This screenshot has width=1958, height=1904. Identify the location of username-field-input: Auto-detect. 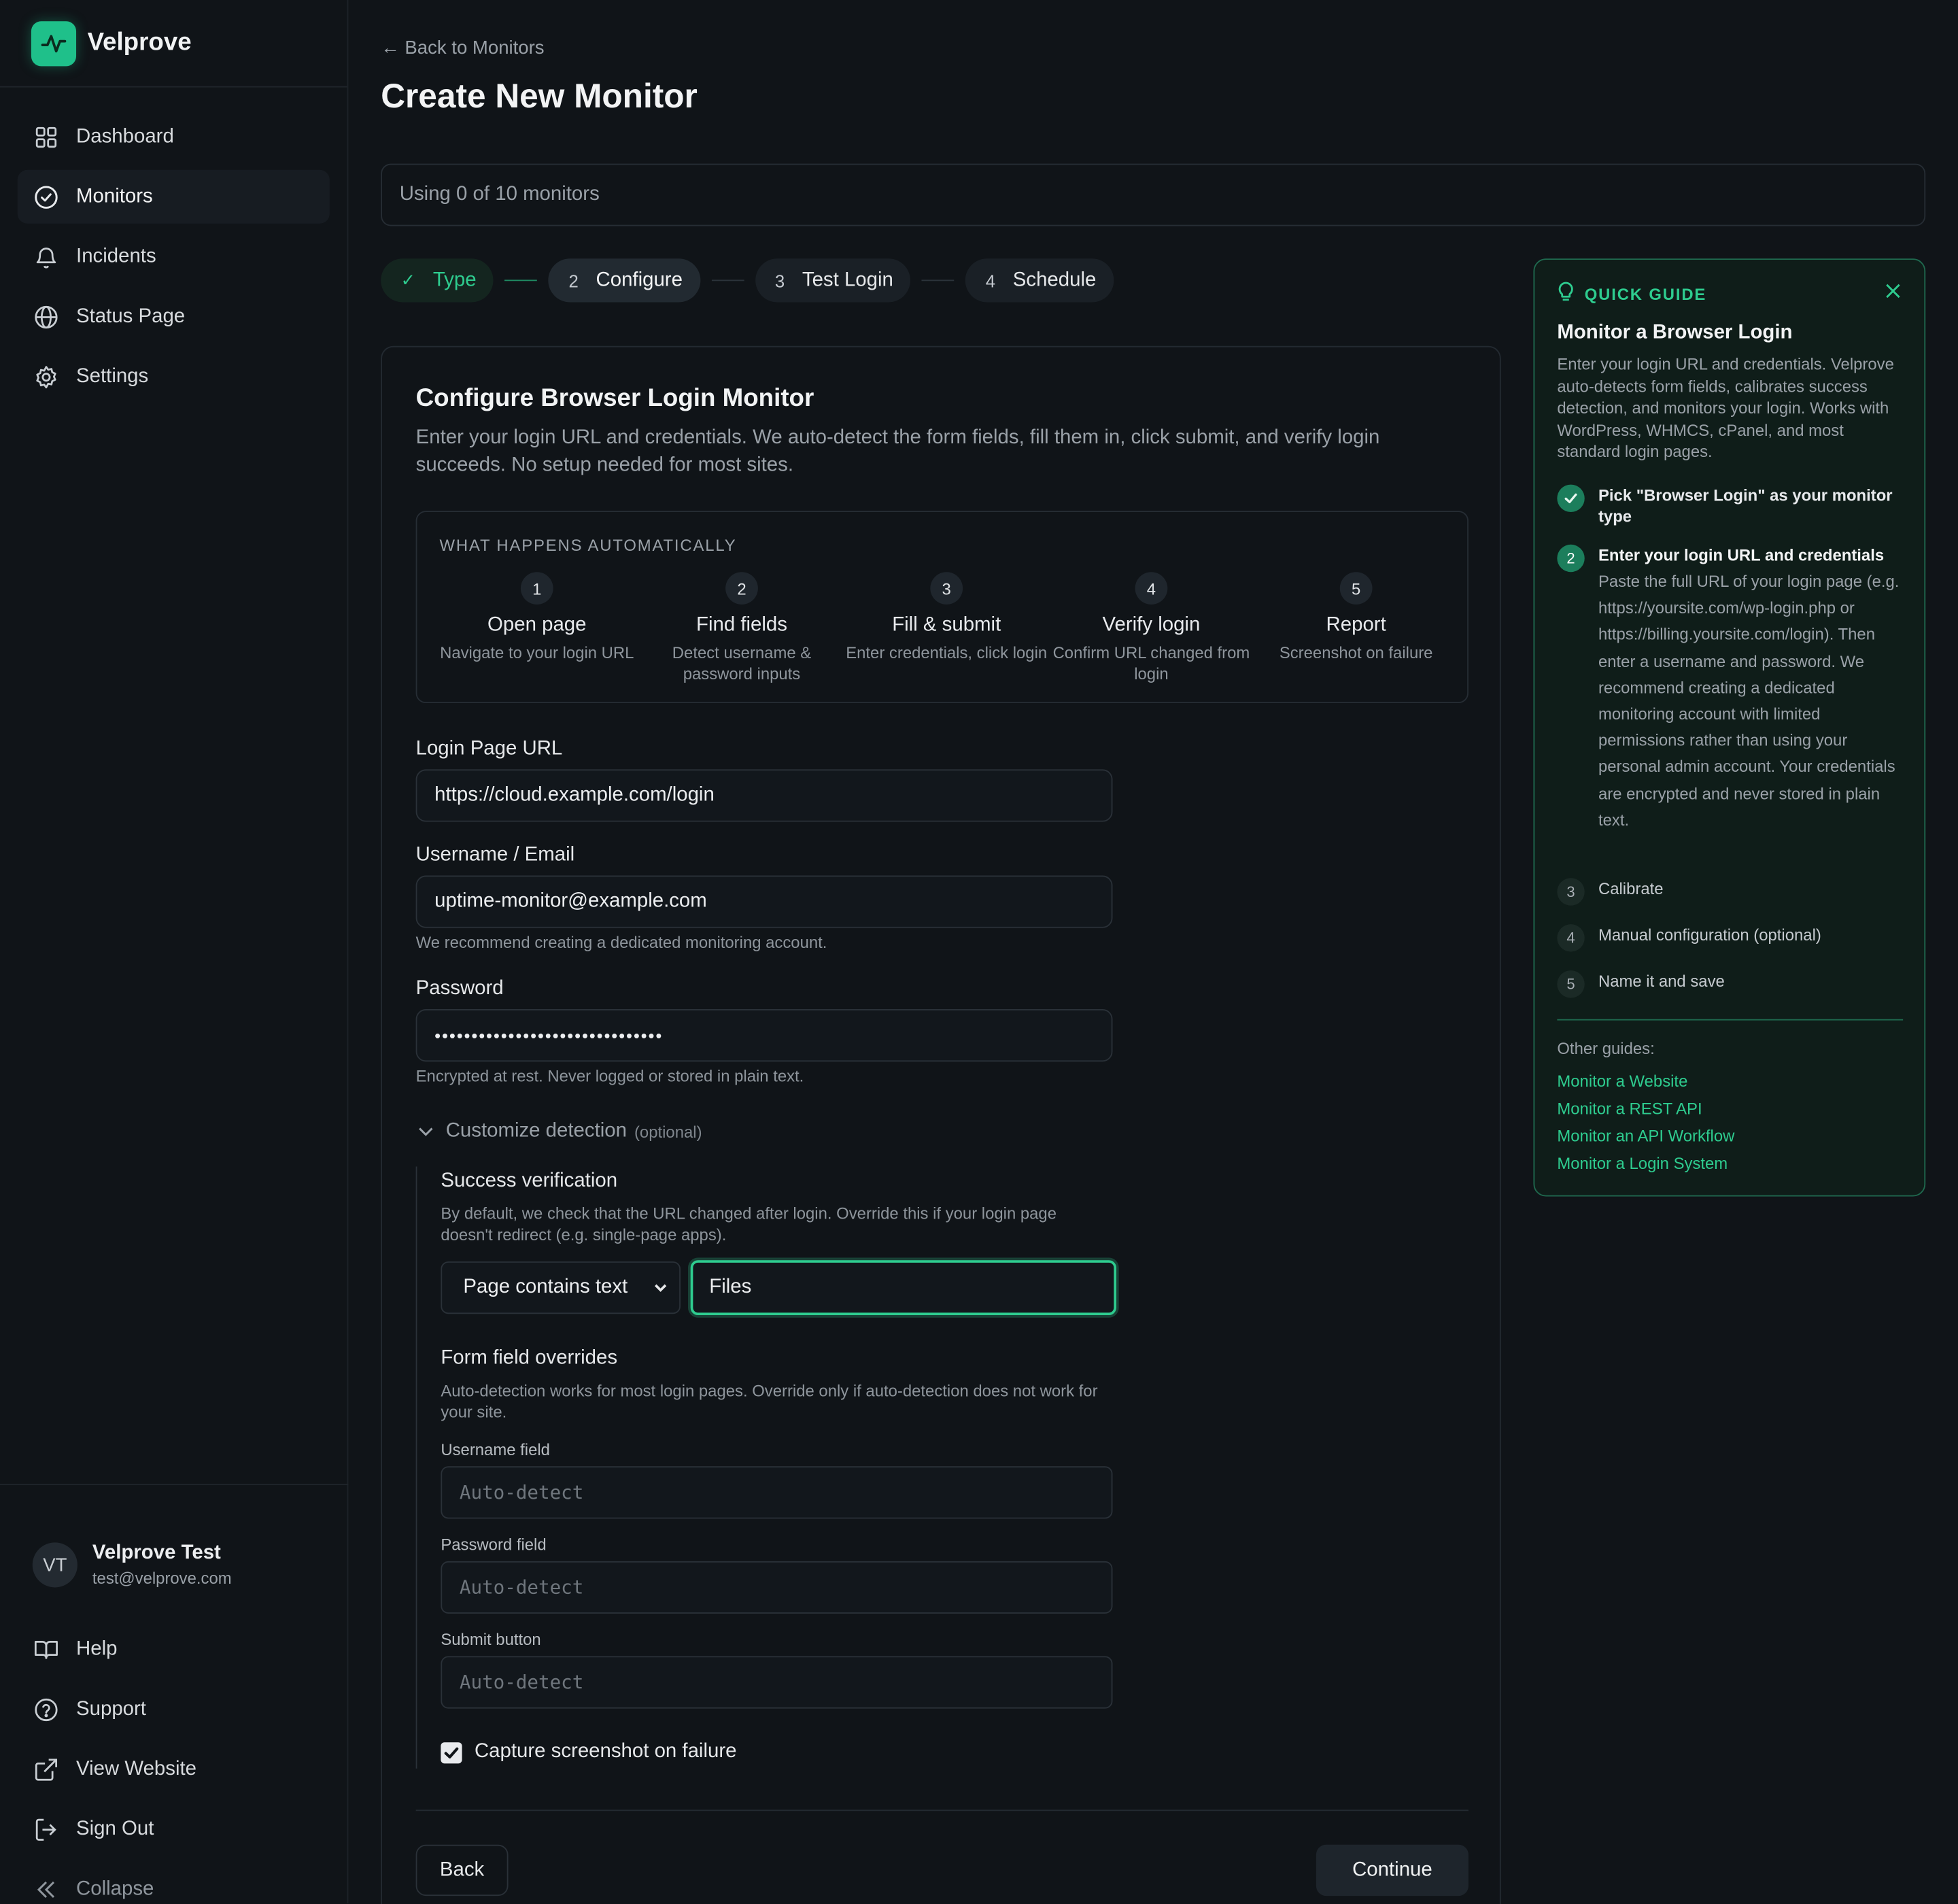
(777, 1493).